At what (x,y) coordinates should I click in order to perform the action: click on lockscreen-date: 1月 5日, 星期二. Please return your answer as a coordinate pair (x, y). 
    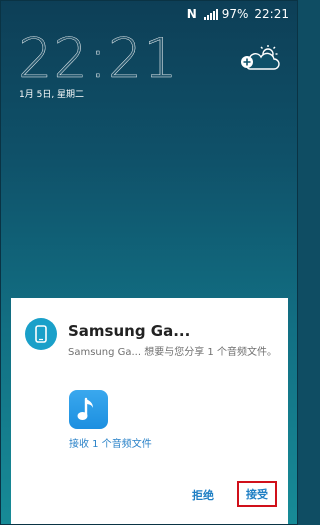
    Looking at the image, I should click on (52, 95).